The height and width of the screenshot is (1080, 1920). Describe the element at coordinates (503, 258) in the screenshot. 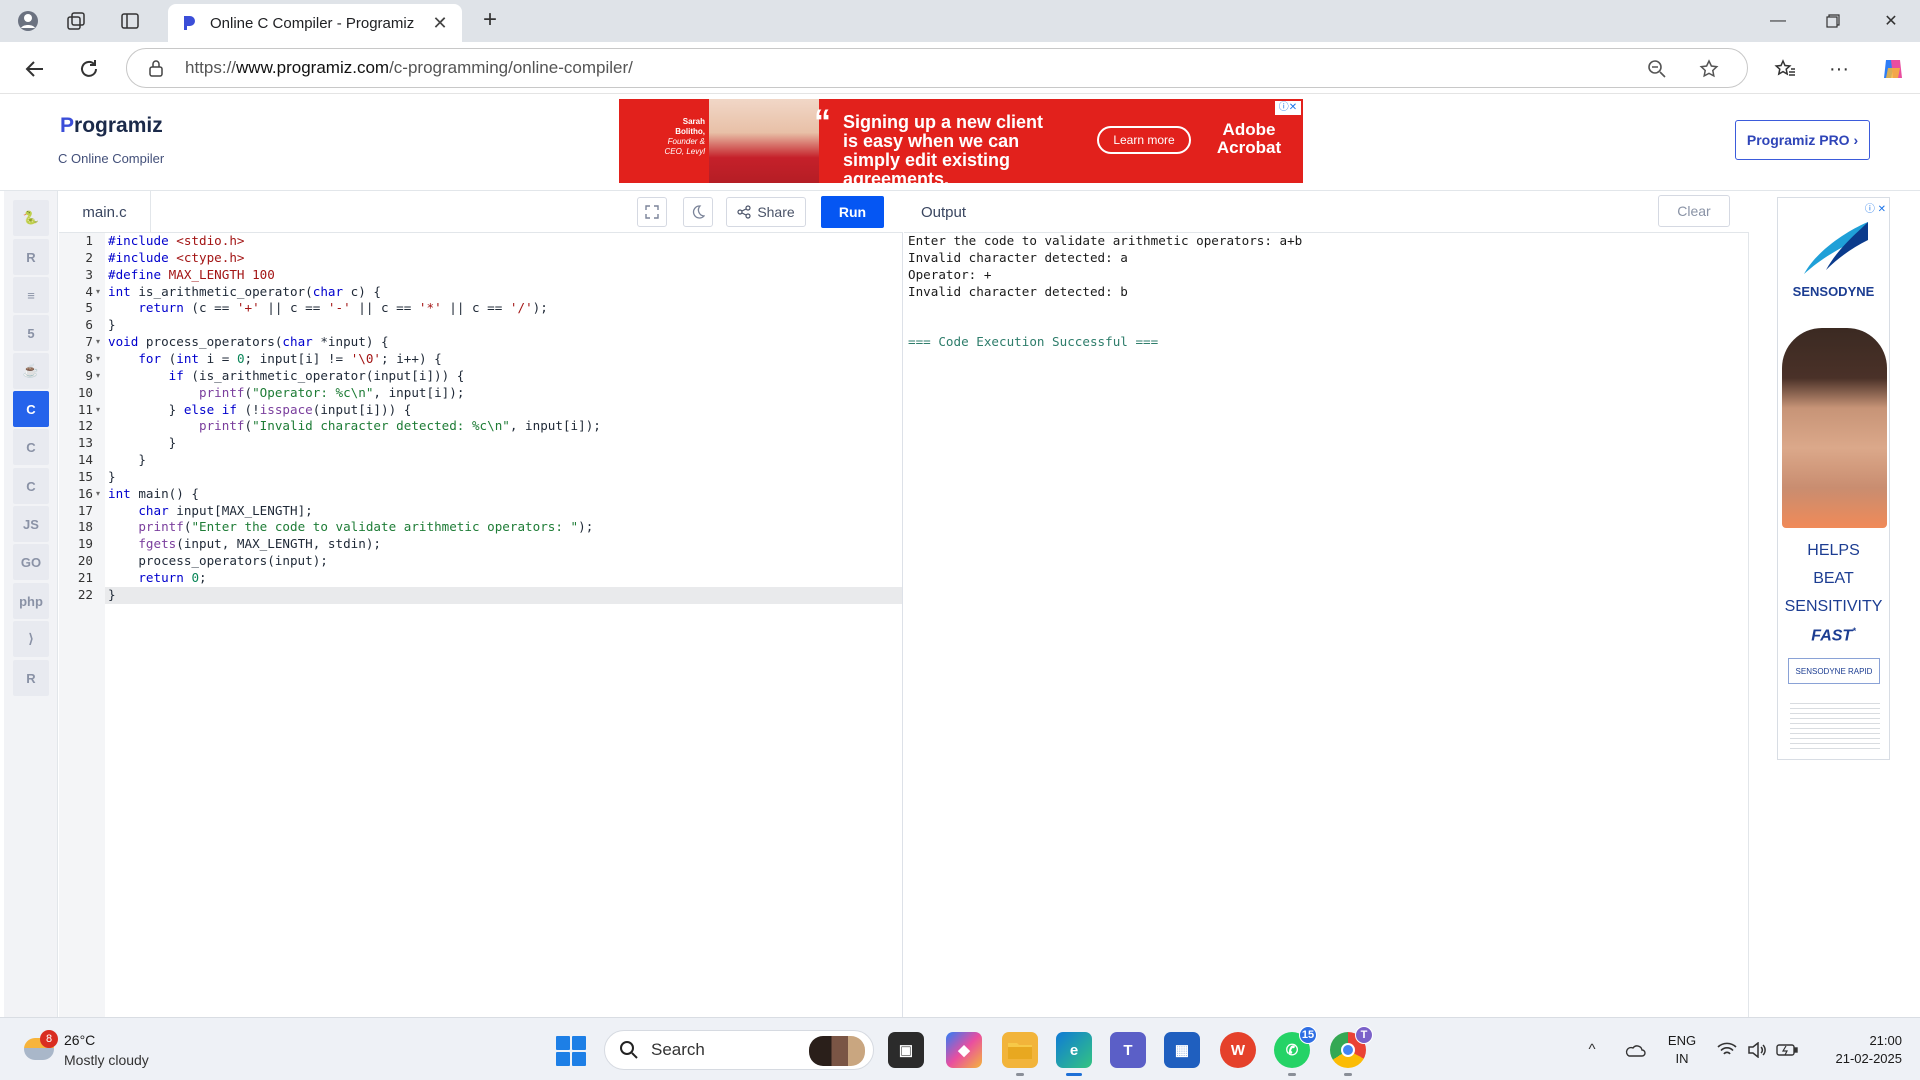

I see `code-line: #include <ctype.h>` at that location.